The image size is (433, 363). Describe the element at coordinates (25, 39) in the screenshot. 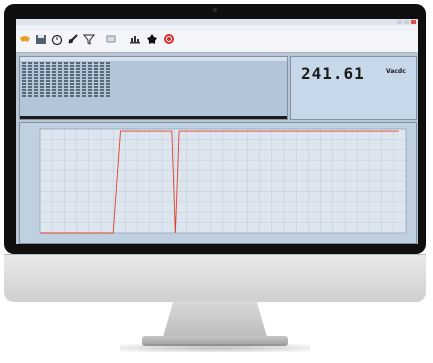

I see `open-icon` at that location.